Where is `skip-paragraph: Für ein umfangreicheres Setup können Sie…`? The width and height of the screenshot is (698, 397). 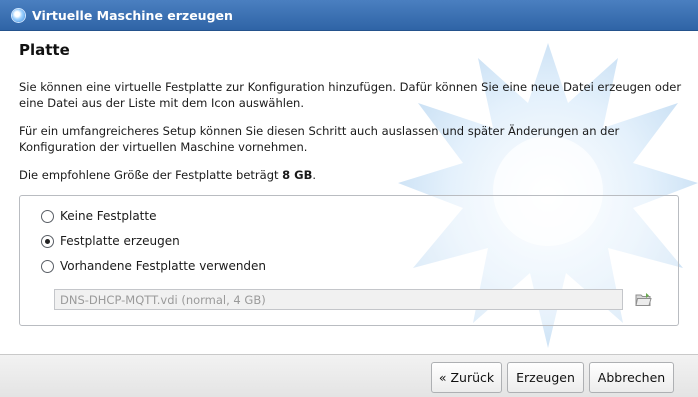
skip-paragraph: Für ein umfangreicheres Setup können Sie… is located at coordinates (319, 139).